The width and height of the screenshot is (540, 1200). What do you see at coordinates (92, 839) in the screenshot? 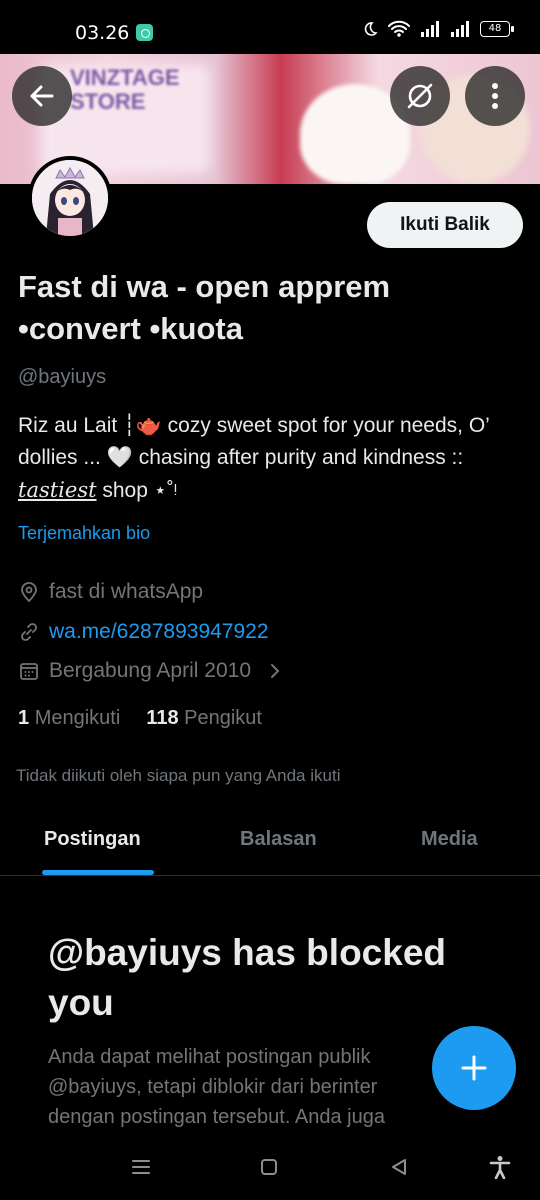
I see `tab-posts: Postingan` at bounding box center [92, 839].